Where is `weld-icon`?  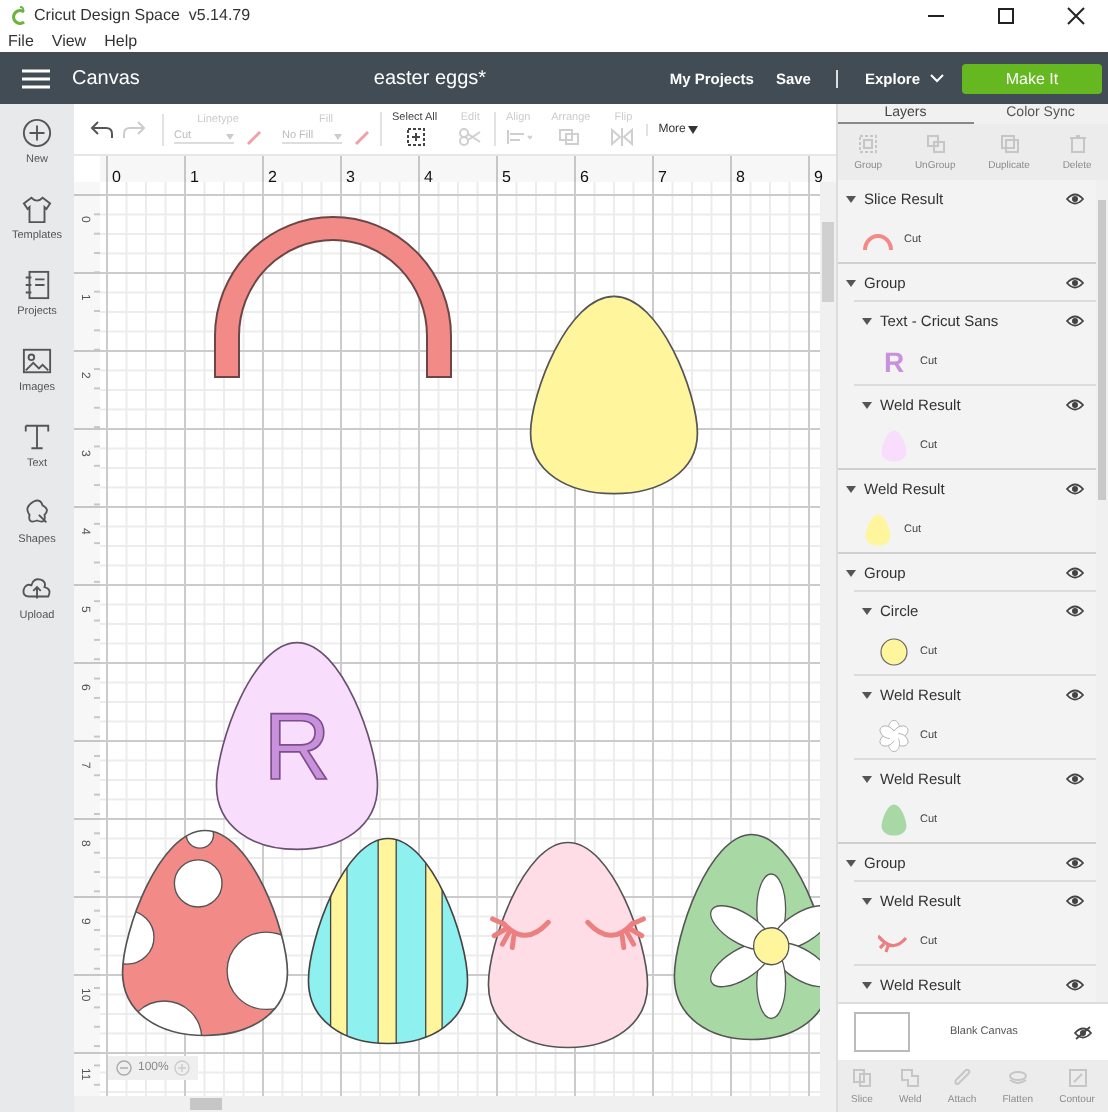 weld-icon is located at coordinates (910, 1077).